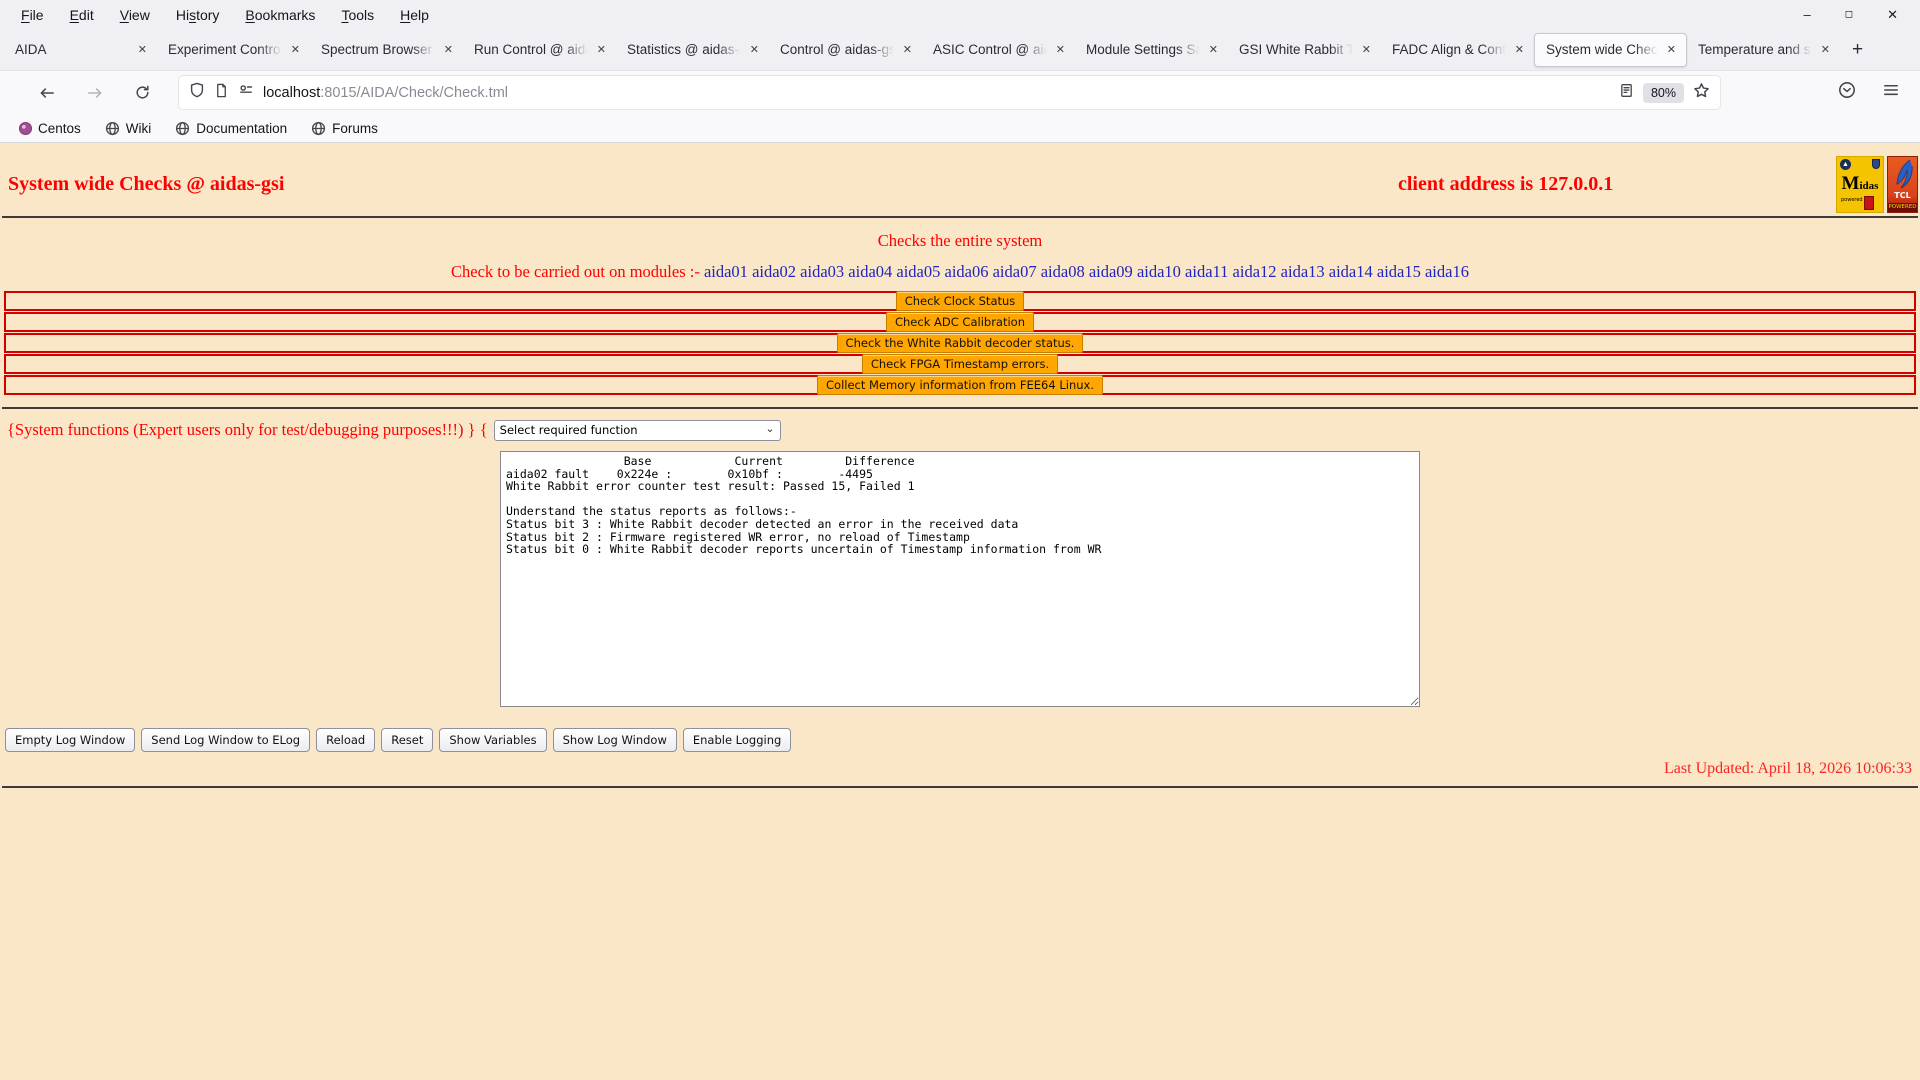 The image size is (1920, 1080). What do you see at coordinates (344, 128) in the screenshot?
I see `bookmark-forums: Forums` at bounding box center [344, 128].